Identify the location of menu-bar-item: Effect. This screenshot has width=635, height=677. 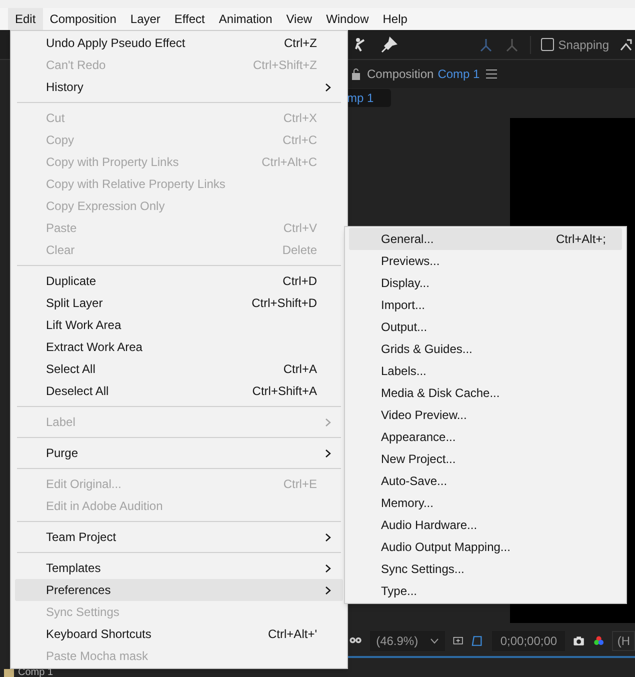
(189, 19).